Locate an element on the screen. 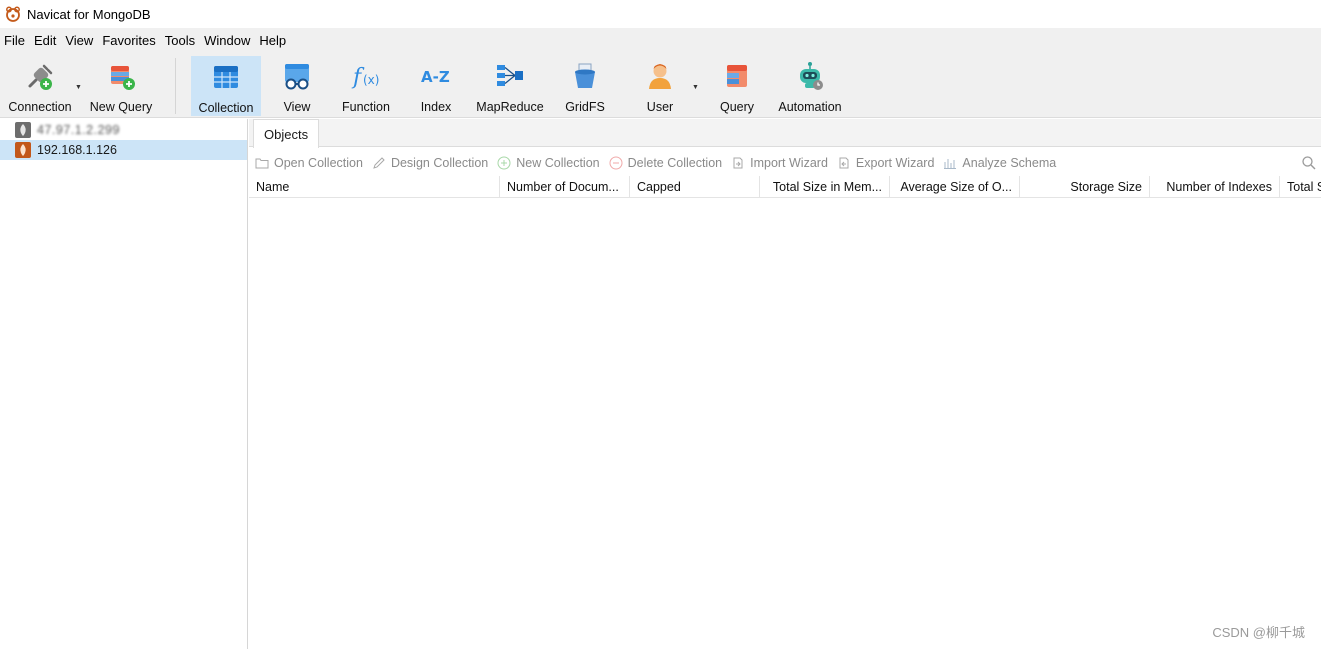 Image resolution: width=1321 pixels, height=649 pixels. index-button: A-Z Index is located at coordinates (436, 86).